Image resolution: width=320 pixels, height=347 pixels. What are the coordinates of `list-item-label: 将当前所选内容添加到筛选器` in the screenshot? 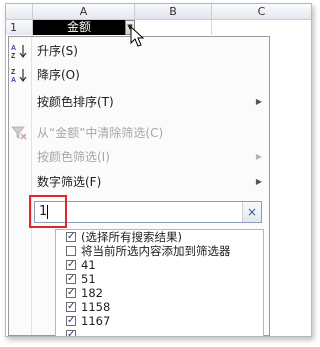 It's located at (156, 251).